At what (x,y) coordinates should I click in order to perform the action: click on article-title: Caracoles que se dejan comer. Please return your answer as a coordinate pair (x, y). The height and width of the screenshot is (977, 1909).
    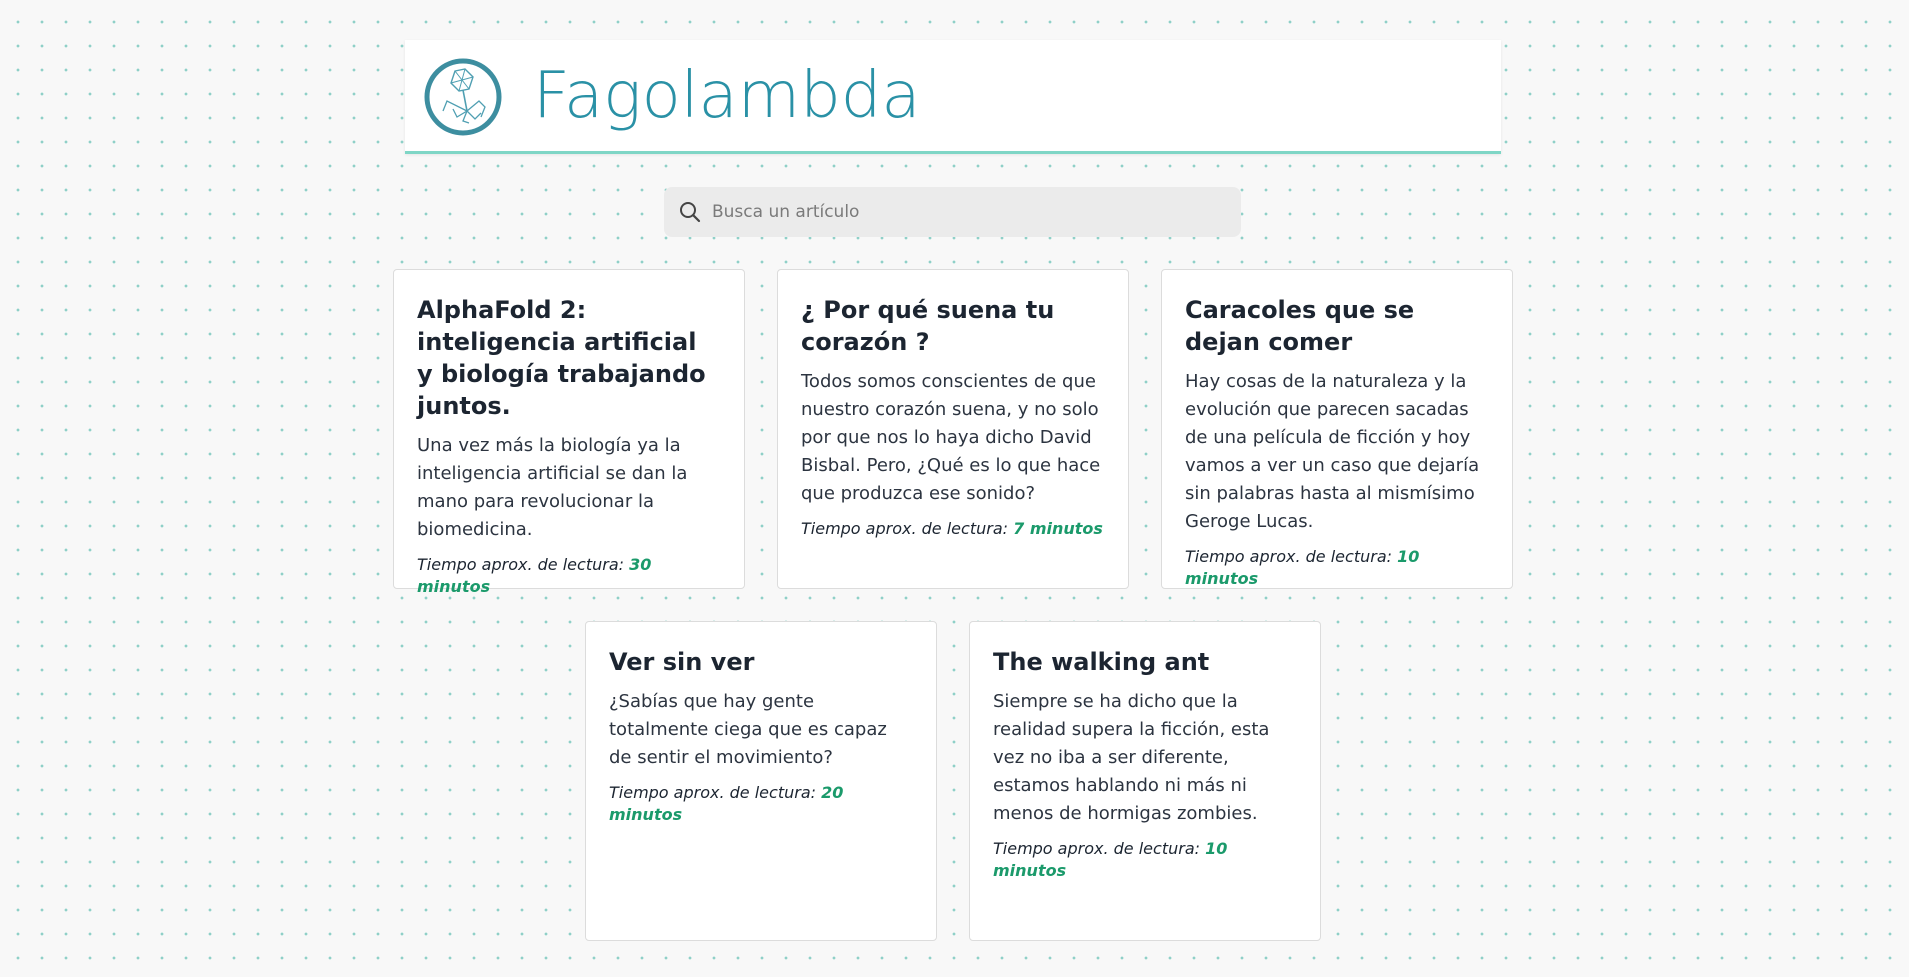
    Looking at the image, I should click on (1336, 326).